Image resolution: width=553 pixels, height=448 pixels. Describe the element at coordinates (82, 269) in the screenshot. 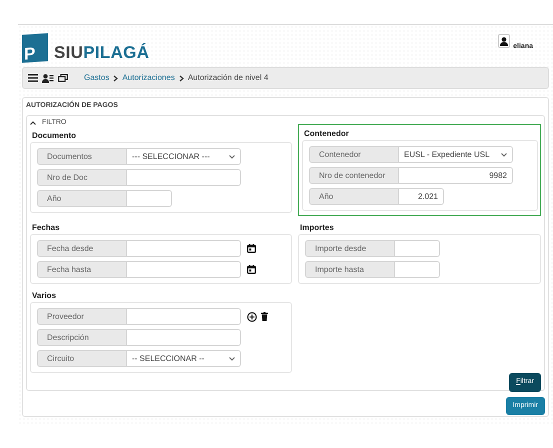

I see `field-label: Fecha hasta` at that location.